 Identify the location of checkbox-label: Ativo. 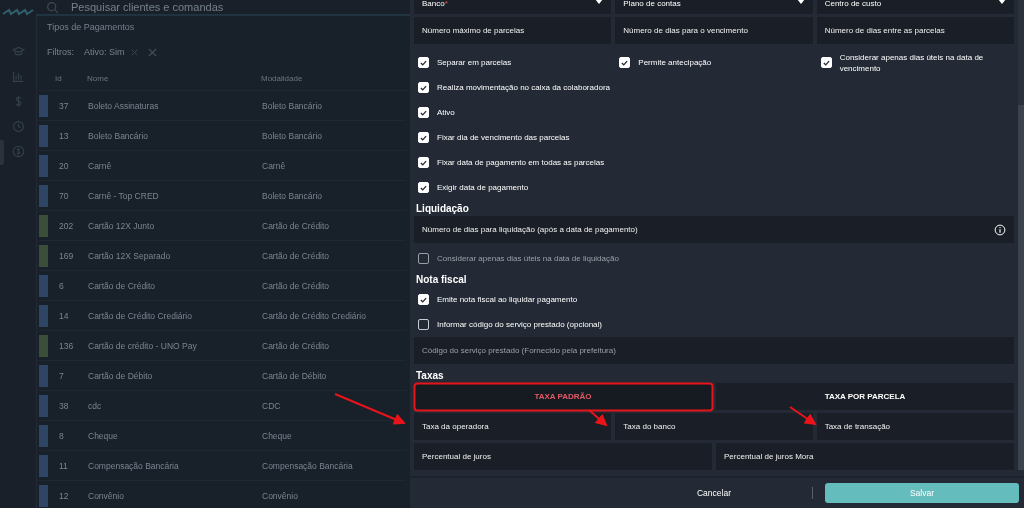
(446, 112).